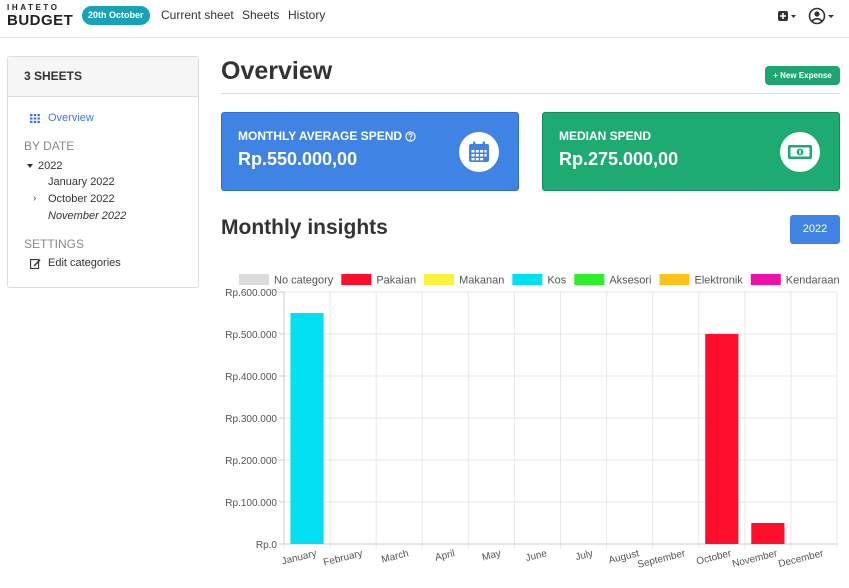 This screenshot has height=588, width=849. I want to click on calendar-icon-badge, so click(479, 152).